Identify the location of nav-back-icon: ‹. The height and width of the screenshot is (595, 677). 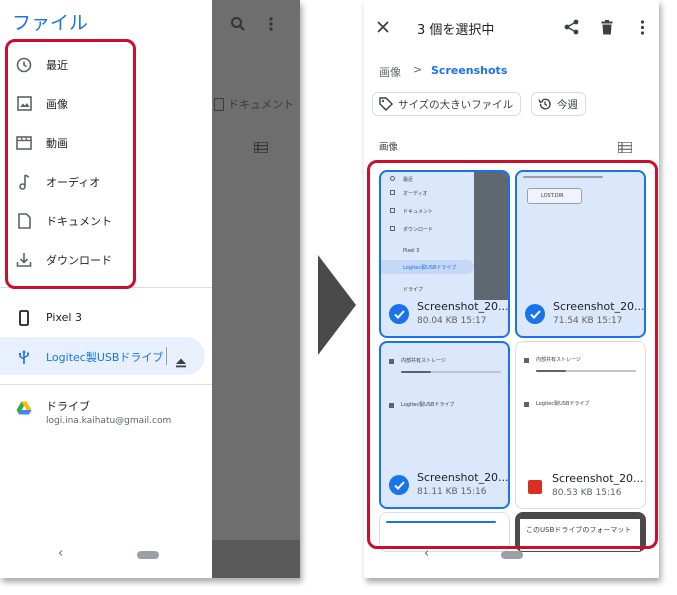
(60, 553).